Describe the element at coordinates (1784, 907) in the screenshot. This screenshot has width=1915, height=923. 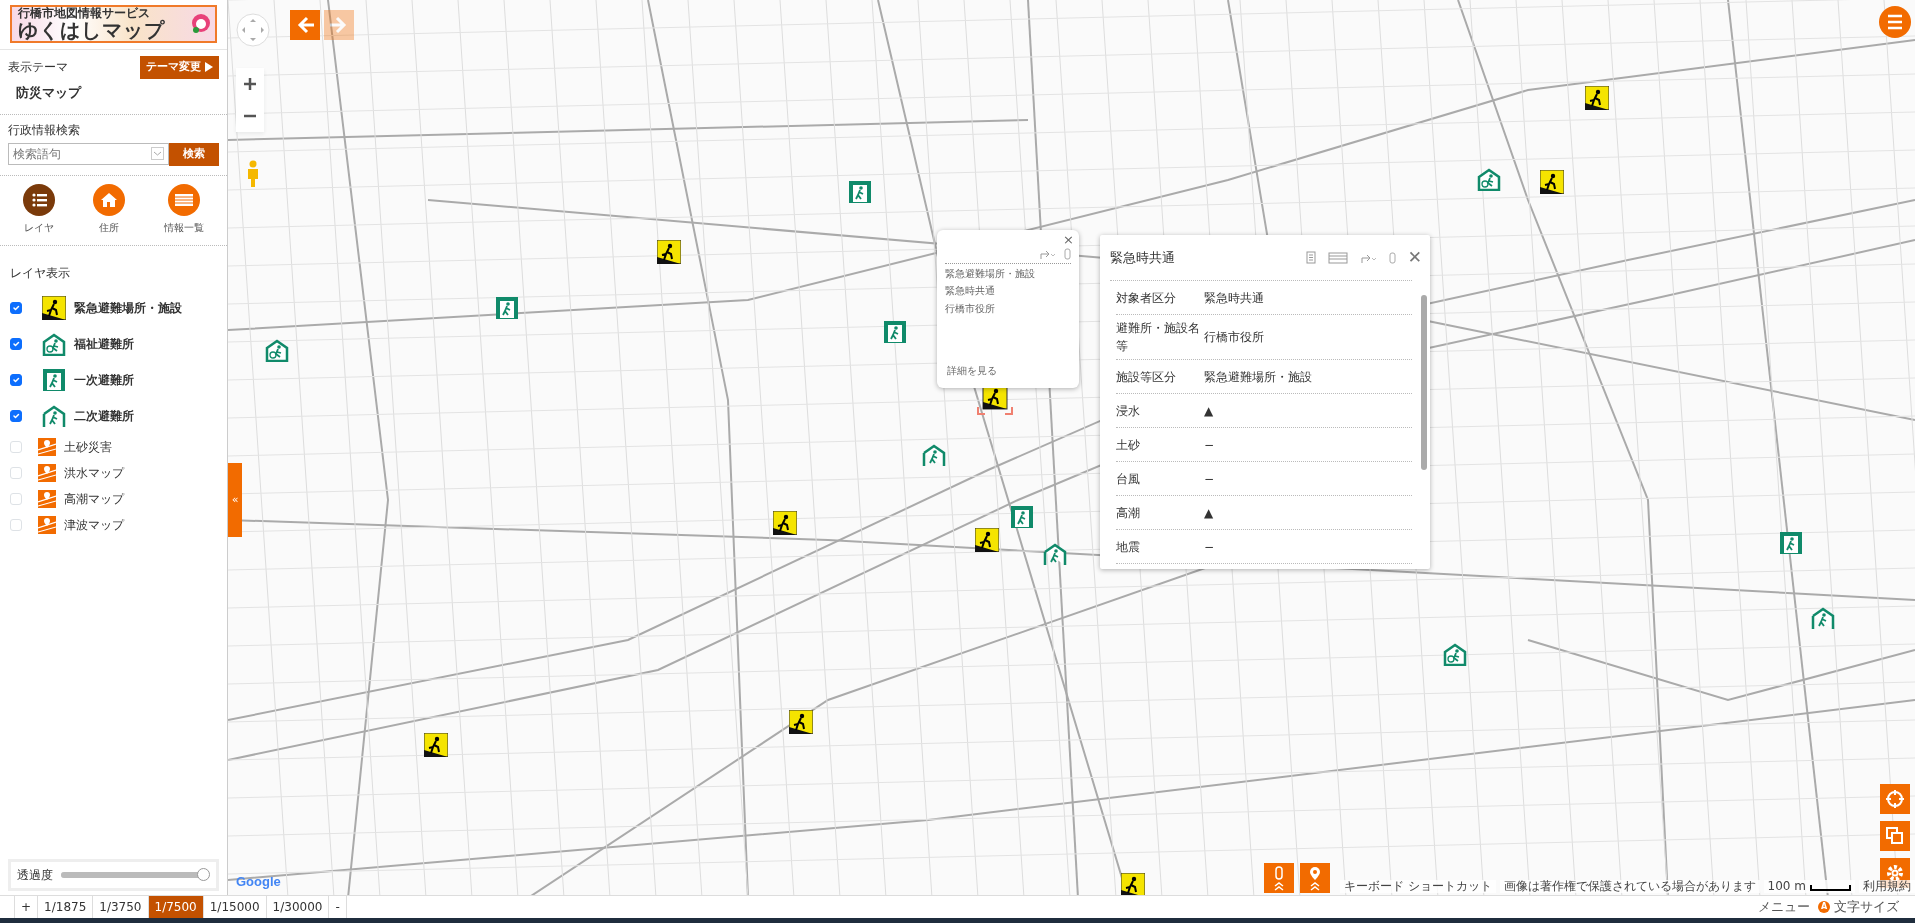
I see `menu-link: メニュー` at that location.